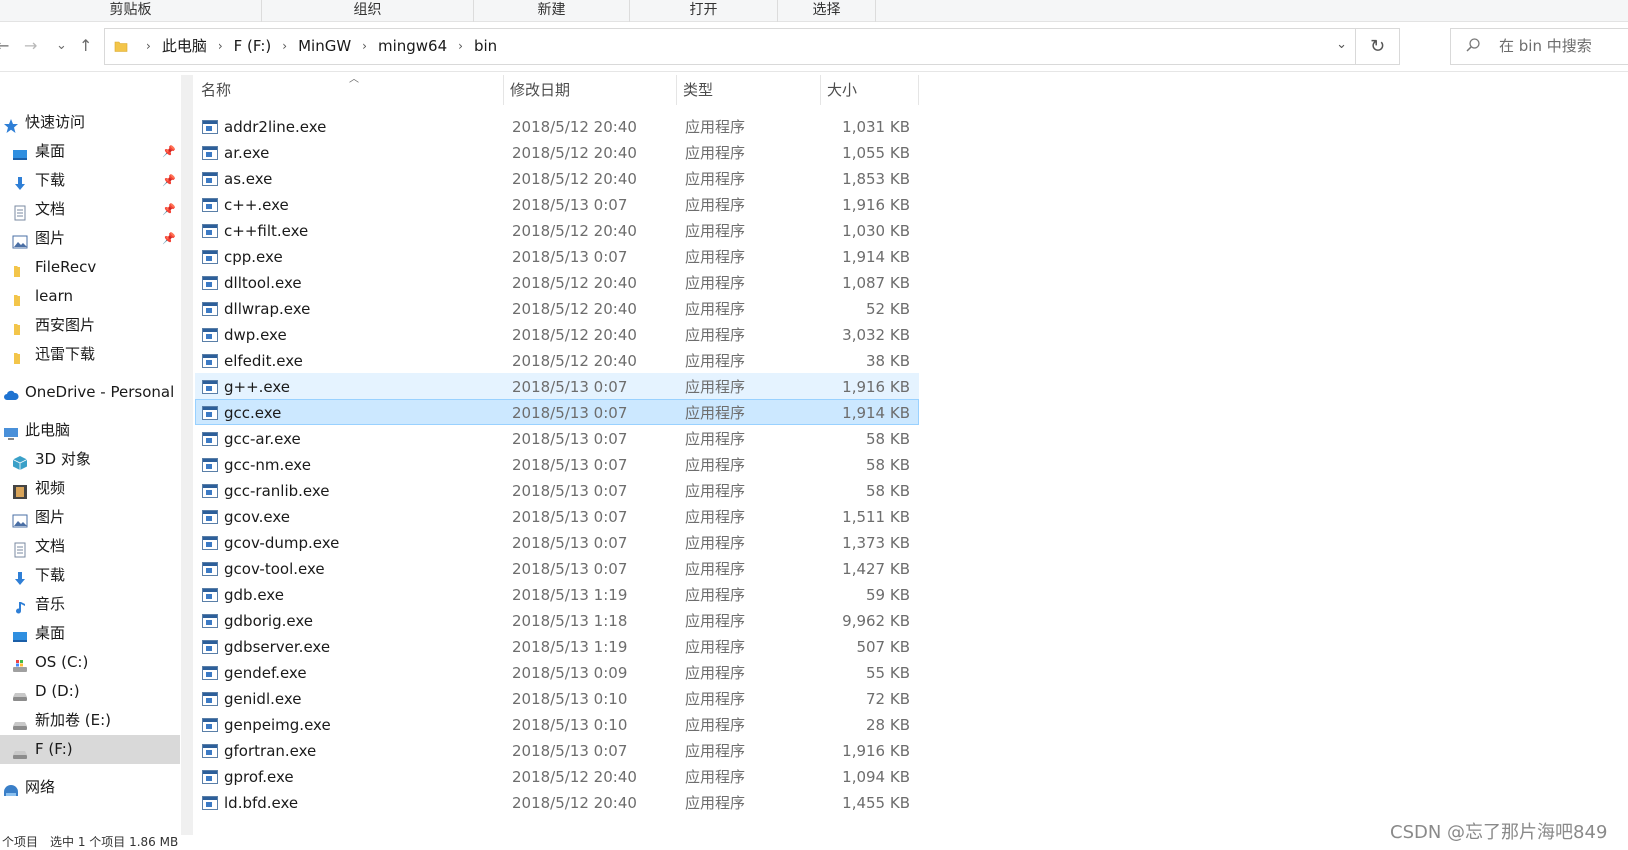  I want to click on sidebar-item: 图片 📌, so click(90, 238).